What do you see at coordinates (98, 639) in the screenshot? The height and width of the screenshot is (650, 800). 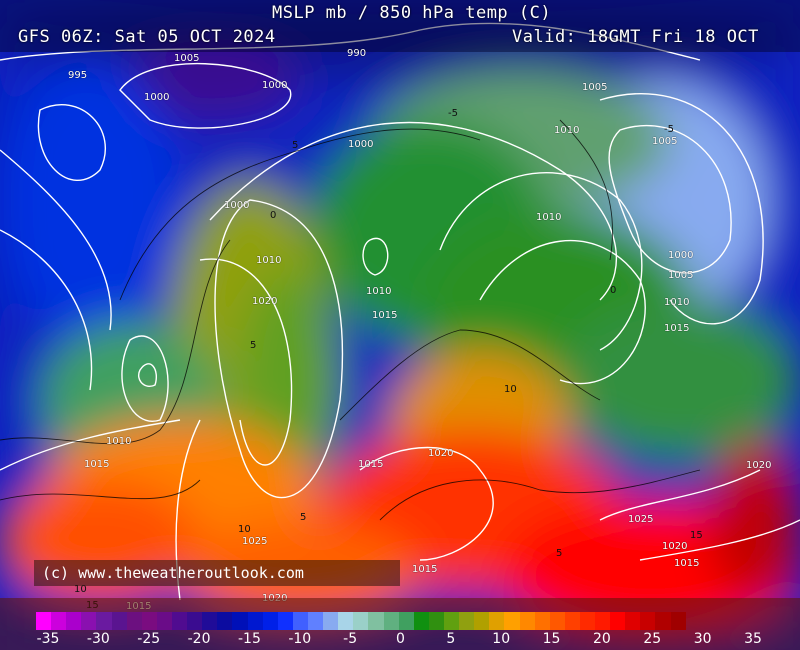 I see `colorbar-tick-label: -30` at bounding box center [98, 639].